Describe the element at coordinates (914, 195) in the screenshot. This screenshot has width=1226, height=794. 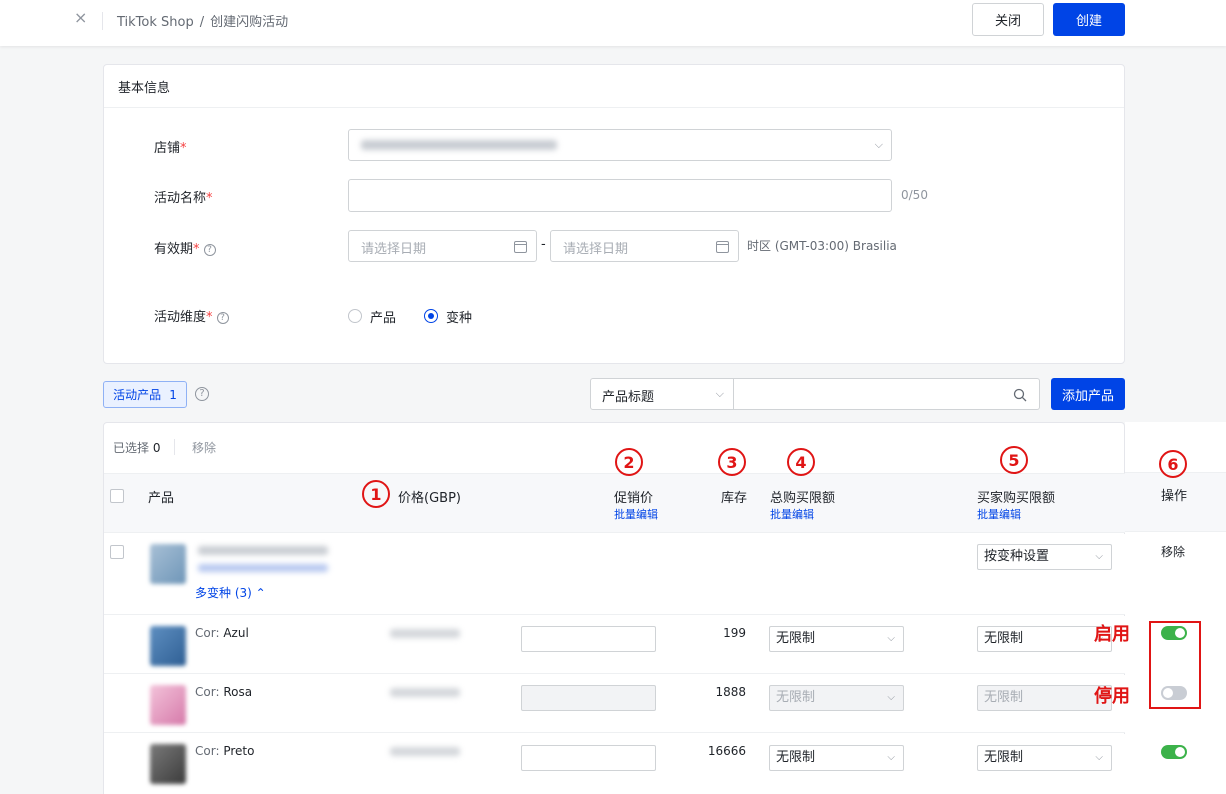
I see `name-char-counter: 0/50` at that location.